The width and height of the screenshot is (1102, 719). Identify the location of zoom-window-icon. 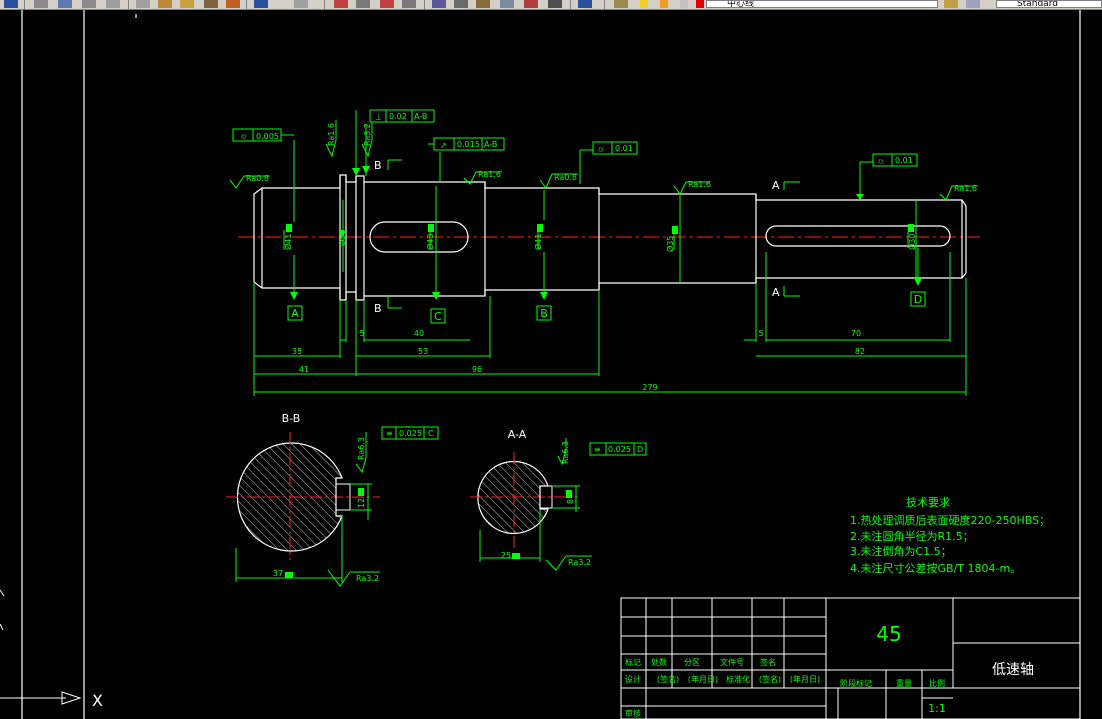
(363, 4).